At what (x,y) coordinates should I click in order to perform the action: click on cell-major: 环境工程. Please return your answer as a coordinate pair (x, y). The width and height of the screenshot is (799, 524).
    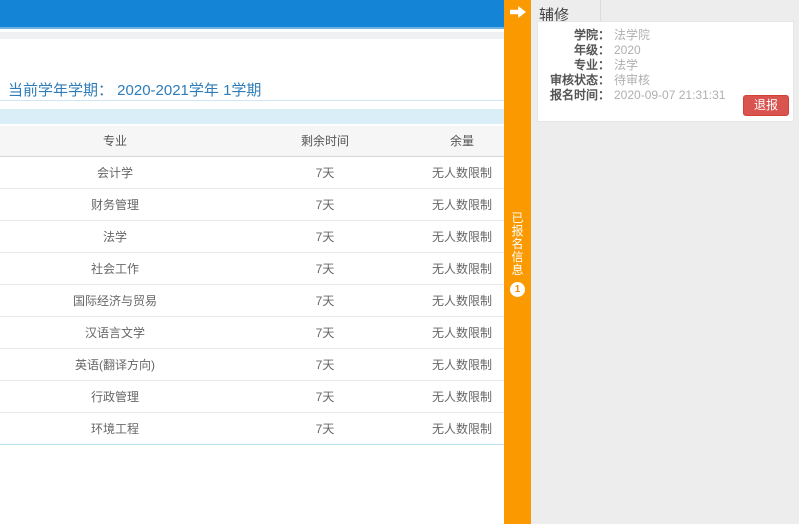
    Looking at the image, I should click on (115, 428).